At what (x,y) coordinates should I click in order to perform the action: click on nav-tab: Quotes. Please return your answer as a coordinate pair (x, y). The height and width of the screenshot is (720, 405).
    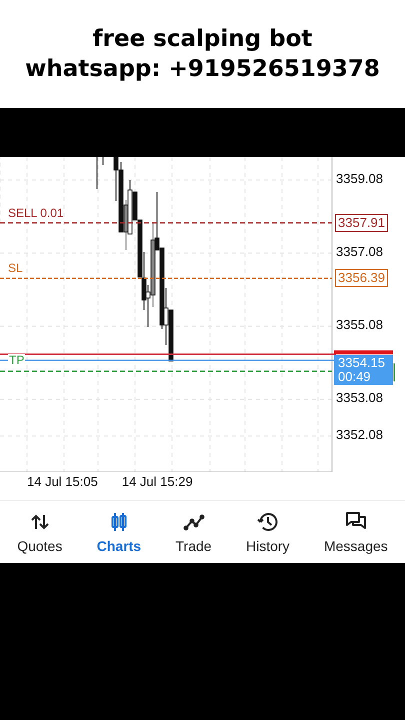
    Looking at the image, I should click on (39, 532).